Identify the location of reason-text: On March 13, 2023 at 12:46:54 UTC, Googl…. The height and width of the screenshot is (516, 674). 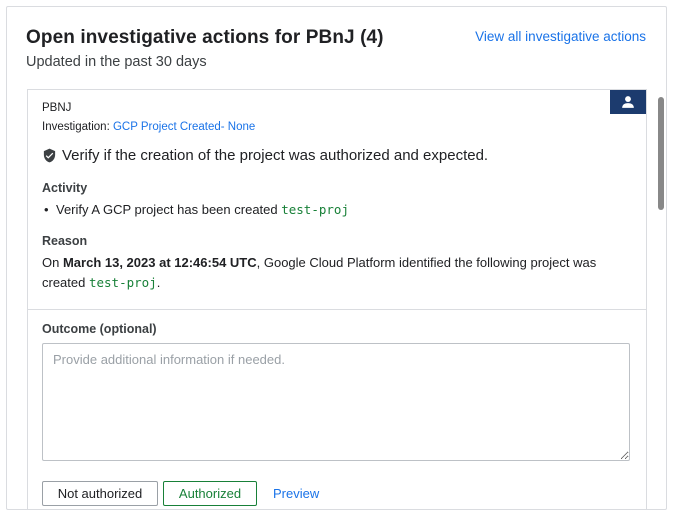
(319, 272).